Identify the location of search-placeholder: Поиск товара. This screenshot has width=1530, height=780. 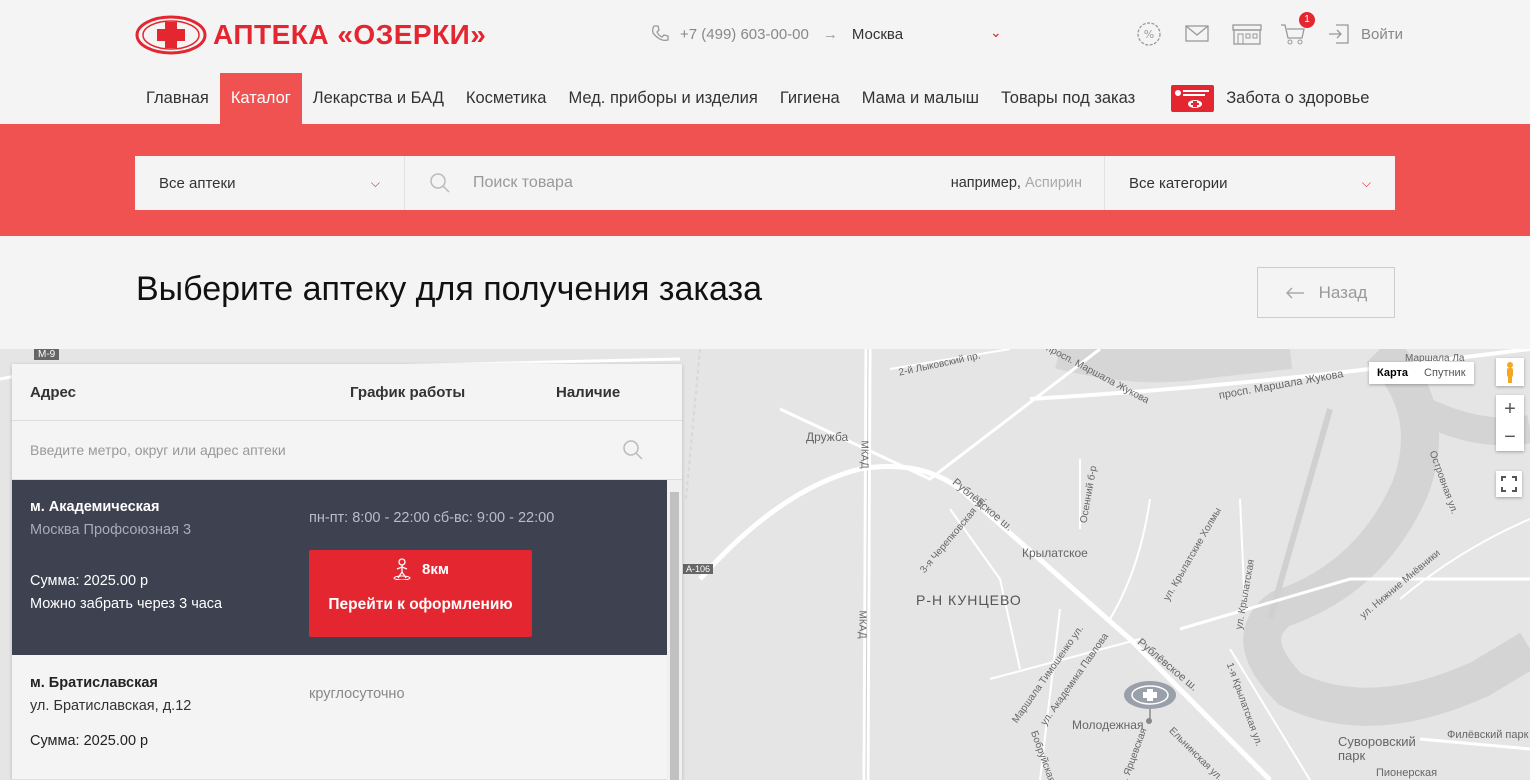
(523, 182).